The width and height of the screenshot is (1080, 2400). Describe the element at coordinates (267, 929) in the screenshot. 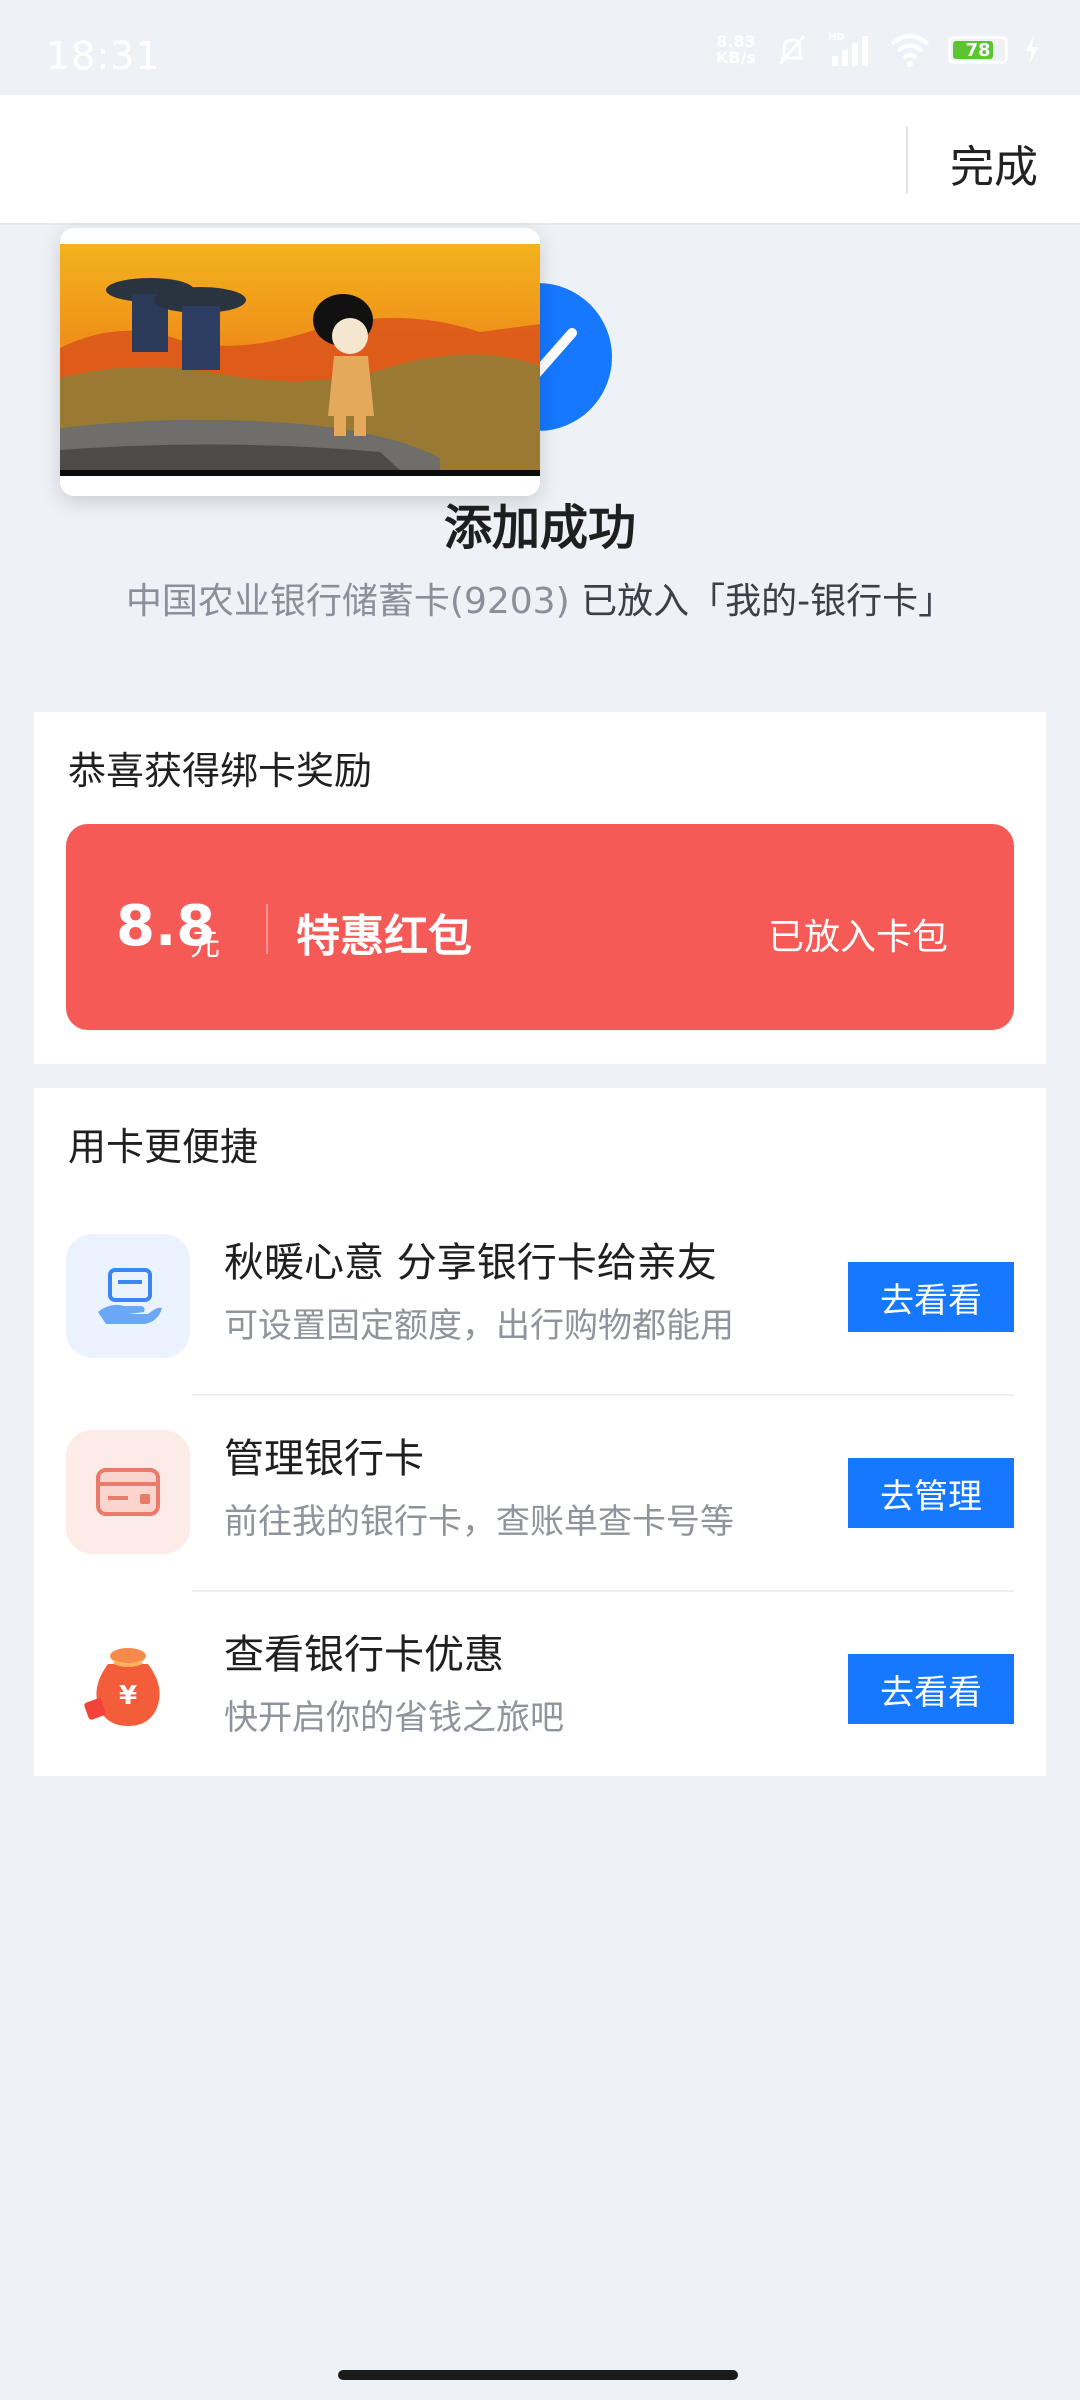

I see `red-packet-divider` at that location.